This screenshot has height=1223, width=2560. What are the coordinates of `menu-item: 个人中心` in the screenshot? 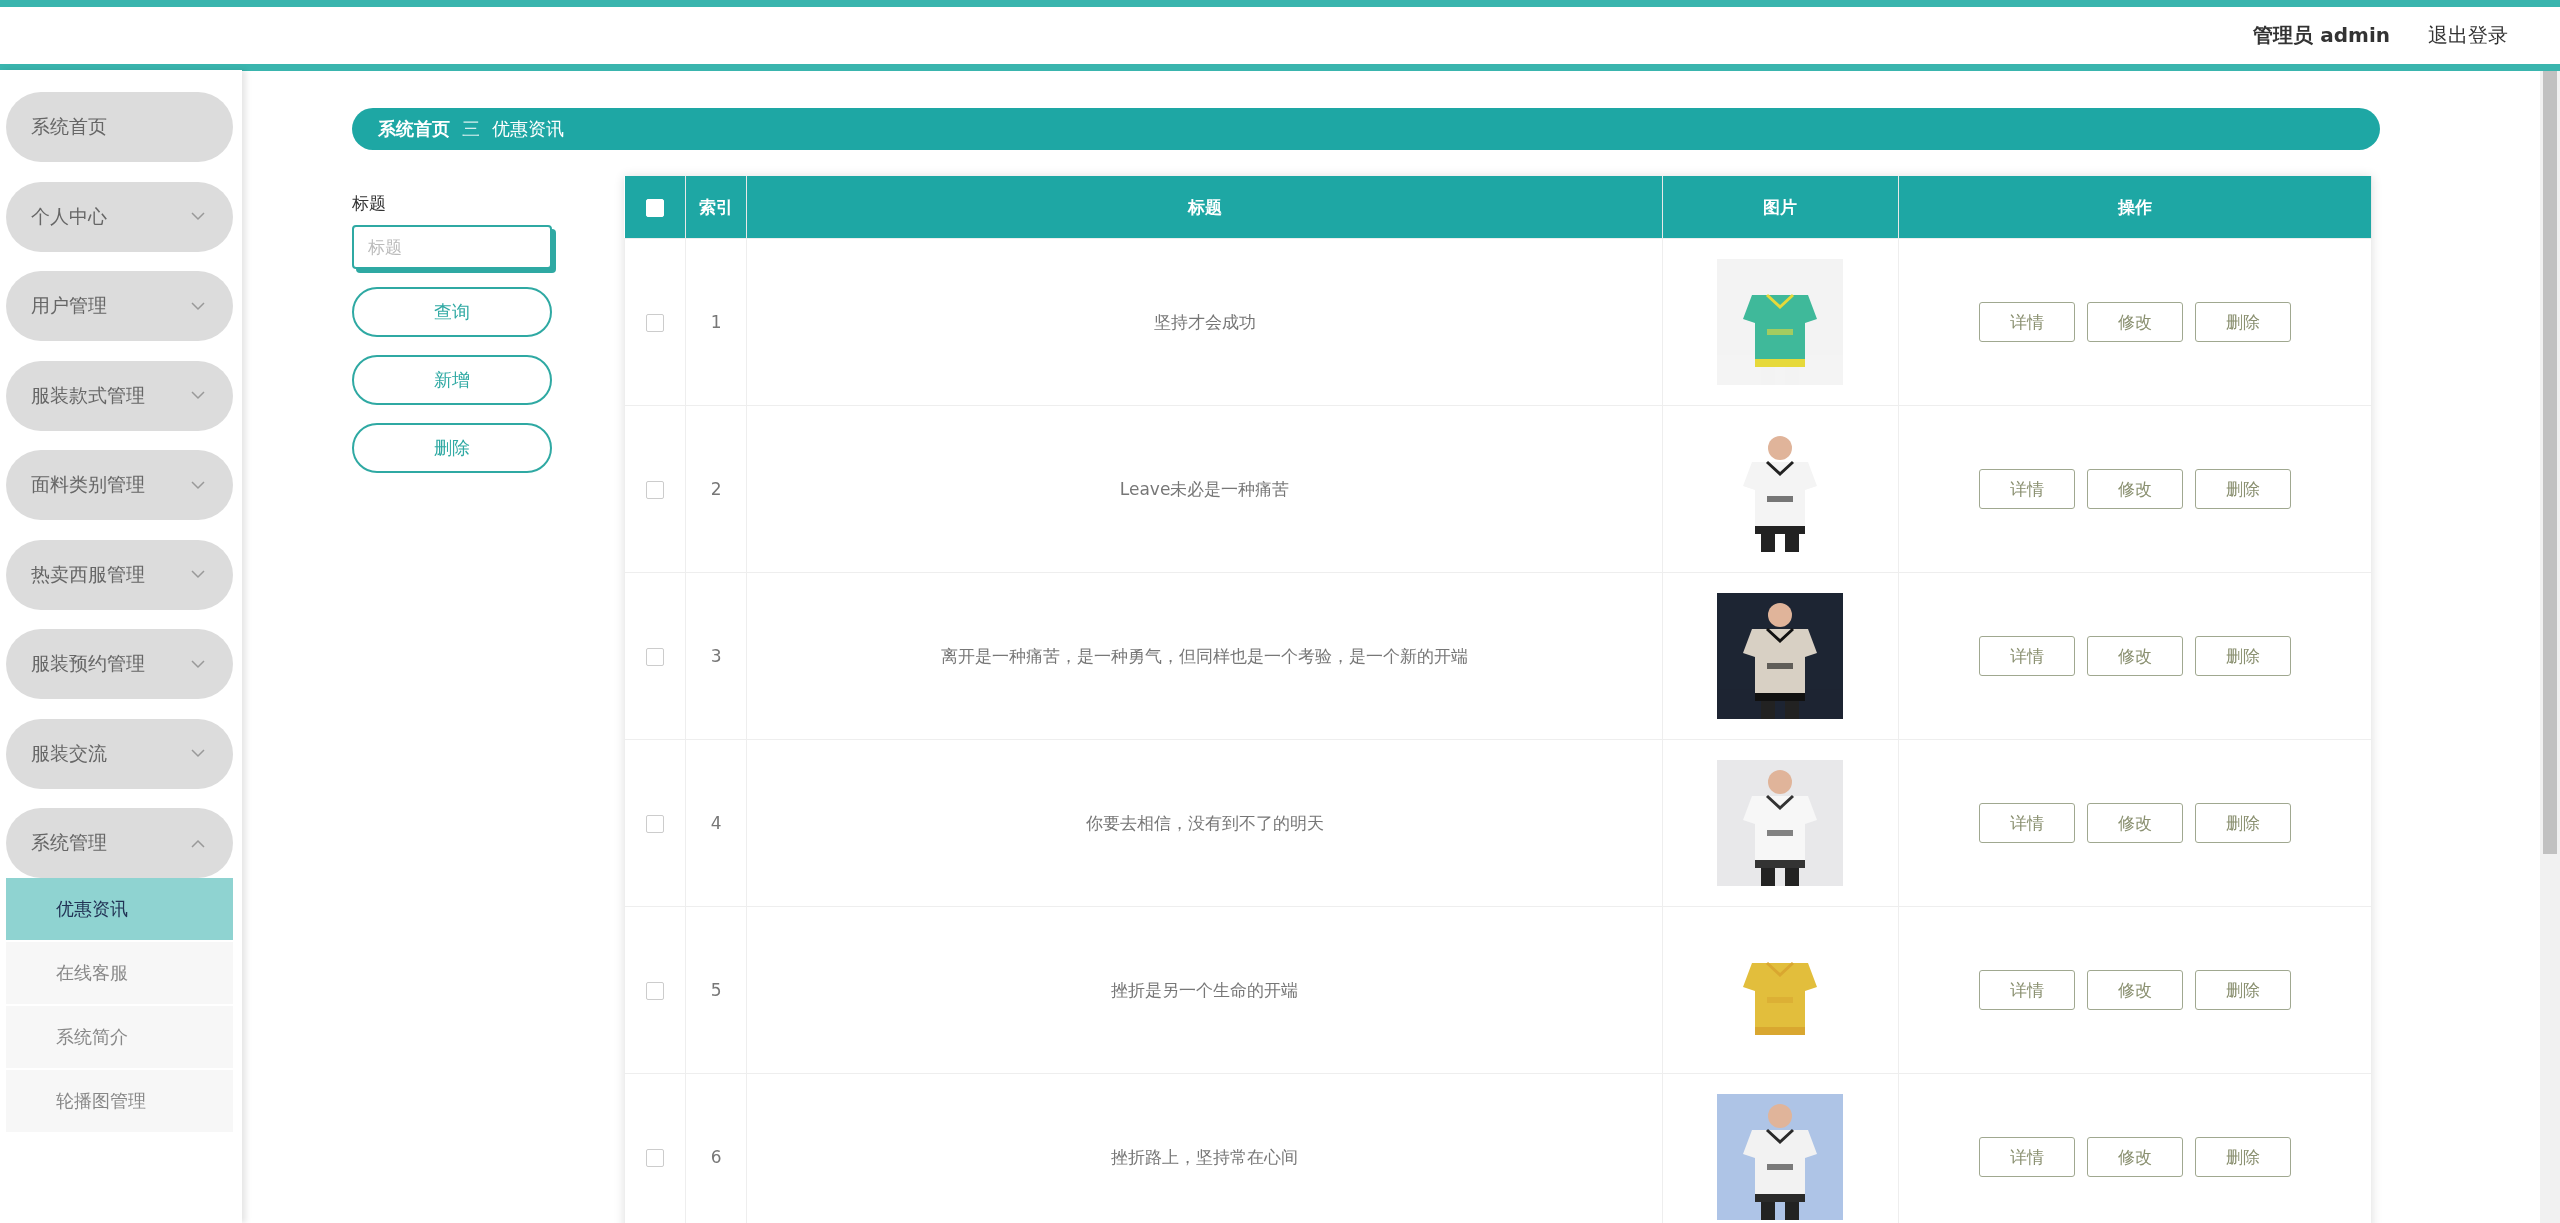 It's located at (119, 216).